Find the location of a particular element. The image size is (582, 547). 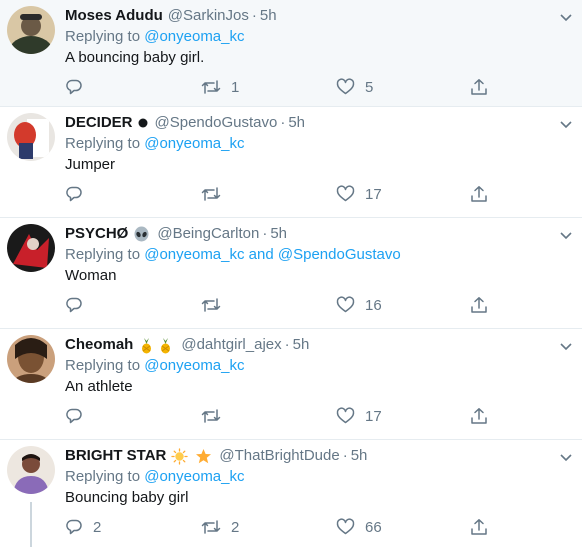

like-button: 5 is located at coordinates (354, 87).